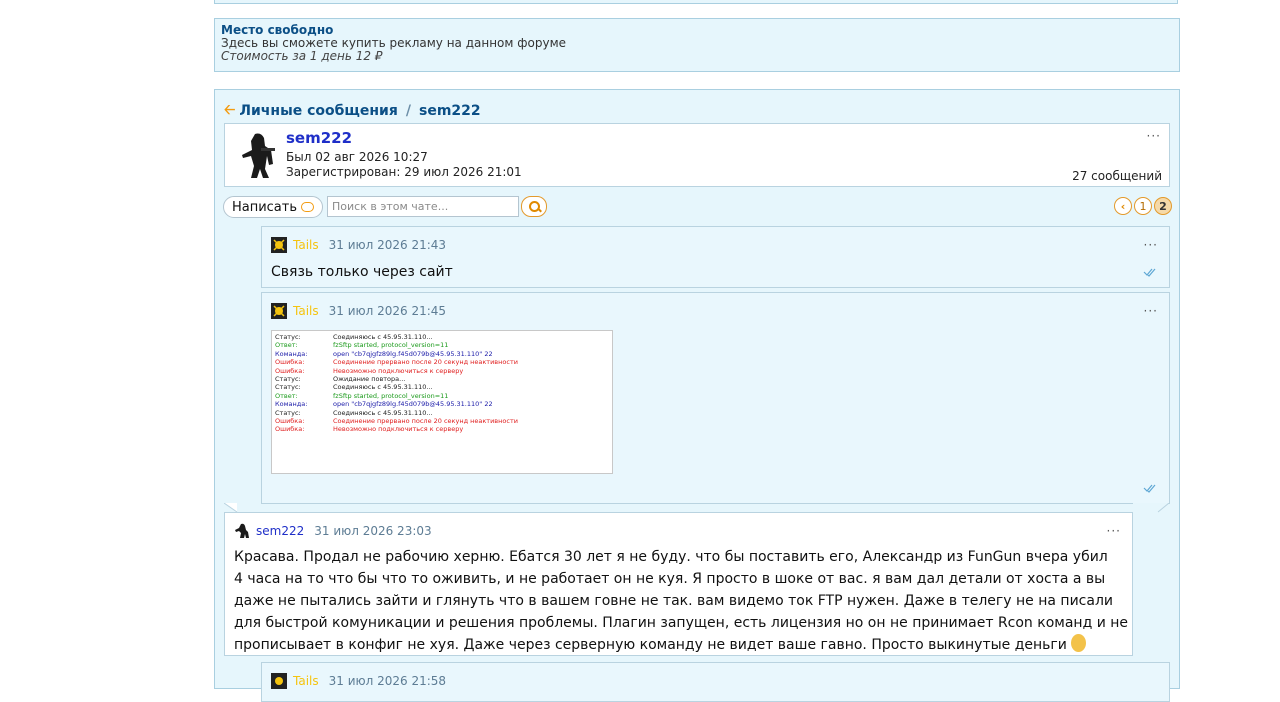  What do you see at coordinates (387, 245) in the screenshot?
I see `message-date: 31 июл 2026 21:43` at bounding box center [387, 245].